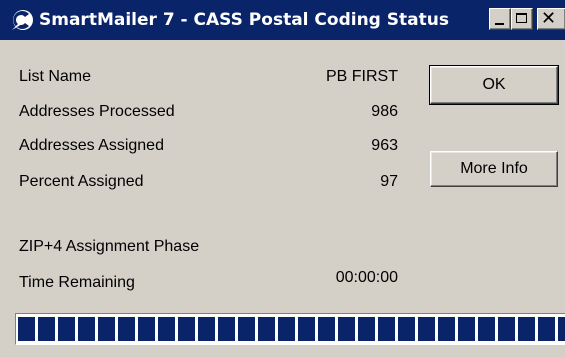  What do you see at coordinates (500, 19) in the screenshot?
I see `minimize-button` at bounding box center [500, 19].